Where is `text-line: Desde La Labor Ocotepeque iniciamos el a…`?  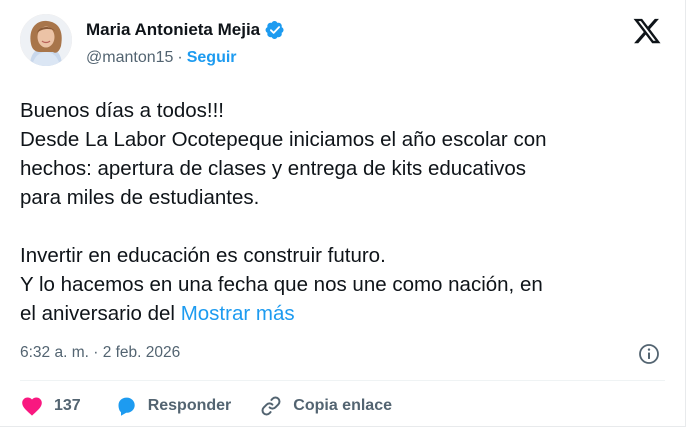 text-line: Desde La Labor Ocotepeque iniciamos el a… is located at coordinates (283, 139).